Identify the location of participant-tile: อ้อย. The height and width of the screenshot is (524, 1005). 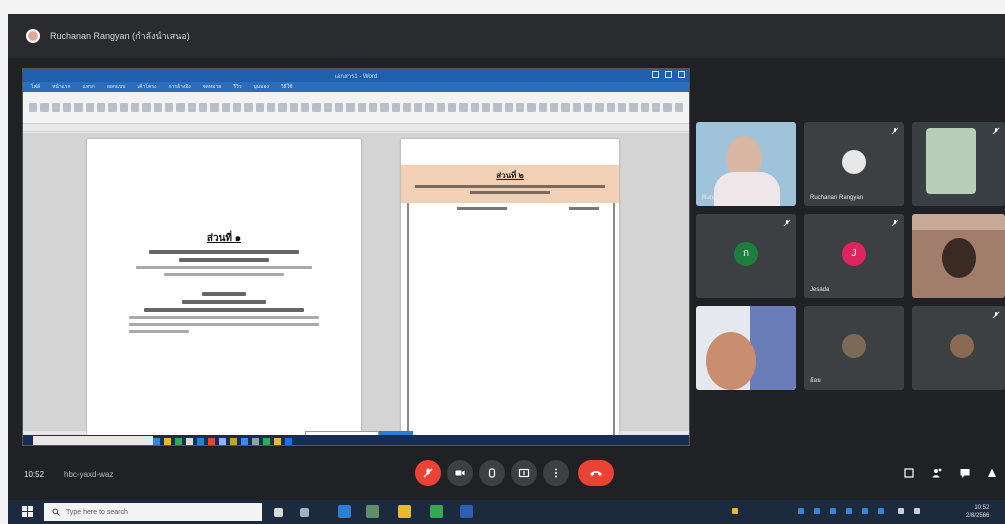
(854, 348).